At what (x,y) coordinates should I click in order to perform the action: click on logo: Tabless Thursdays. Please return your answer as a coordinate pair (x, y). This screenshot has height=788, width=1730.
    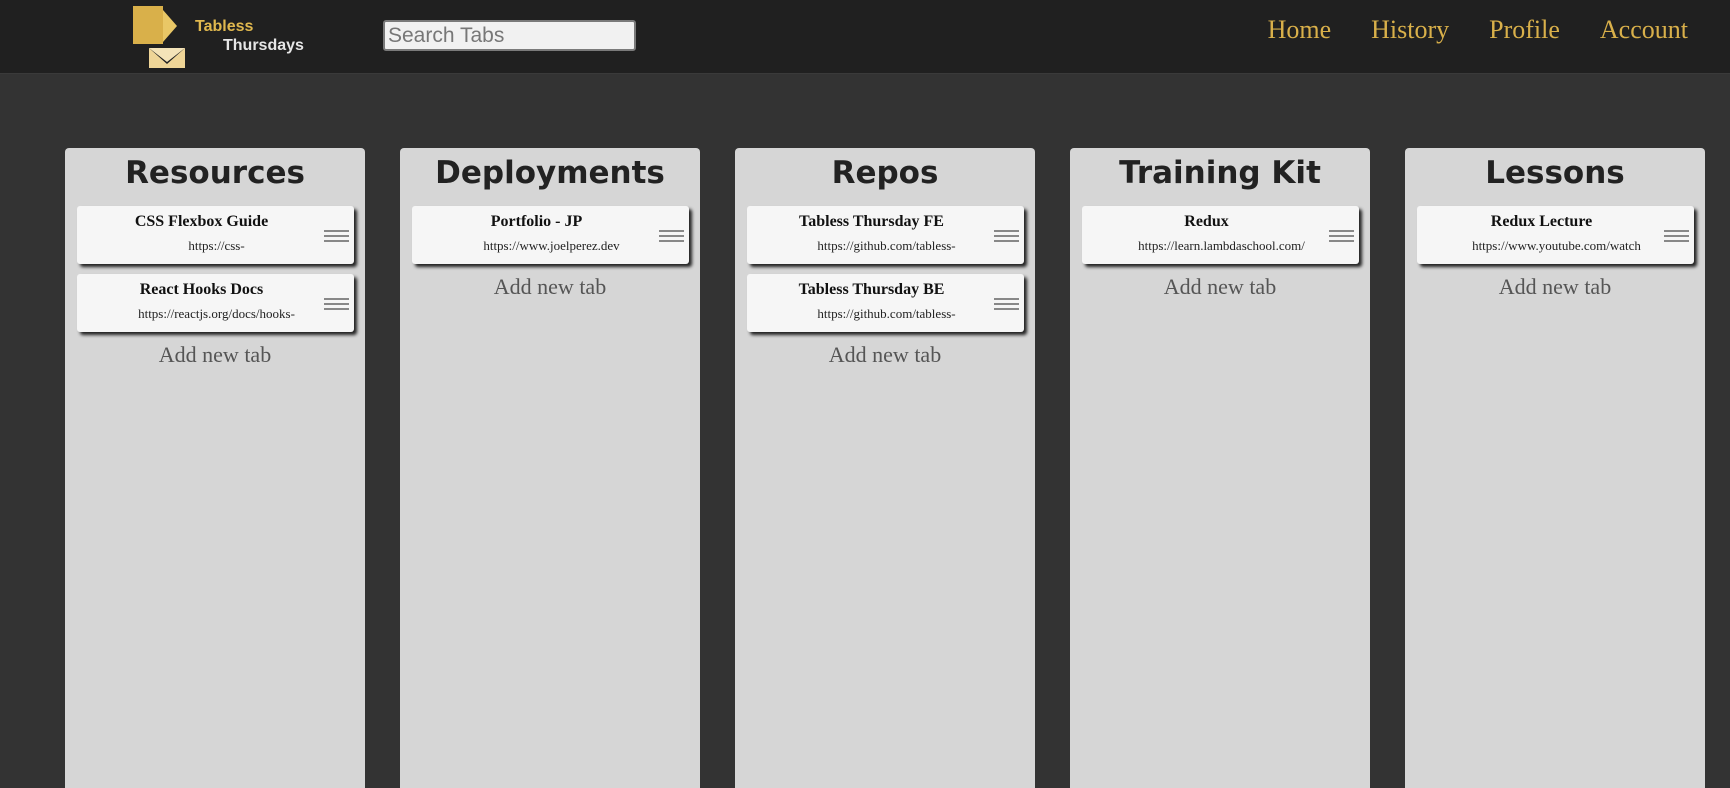
    Looking at the image, I should click on (223, 37).